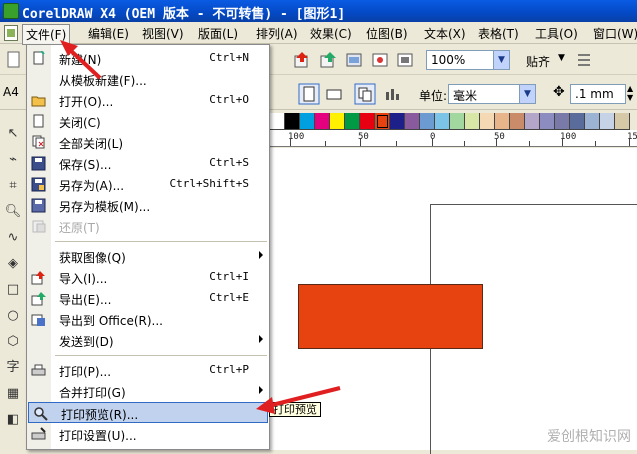 The width and height of the screenshot is (637, 454). What do you see at coordinates (148, 184) in the screenshot?
I see `file-menu-item: 另存为(A)... Ctrl+Shift+S` at bounding box center [148, 184].